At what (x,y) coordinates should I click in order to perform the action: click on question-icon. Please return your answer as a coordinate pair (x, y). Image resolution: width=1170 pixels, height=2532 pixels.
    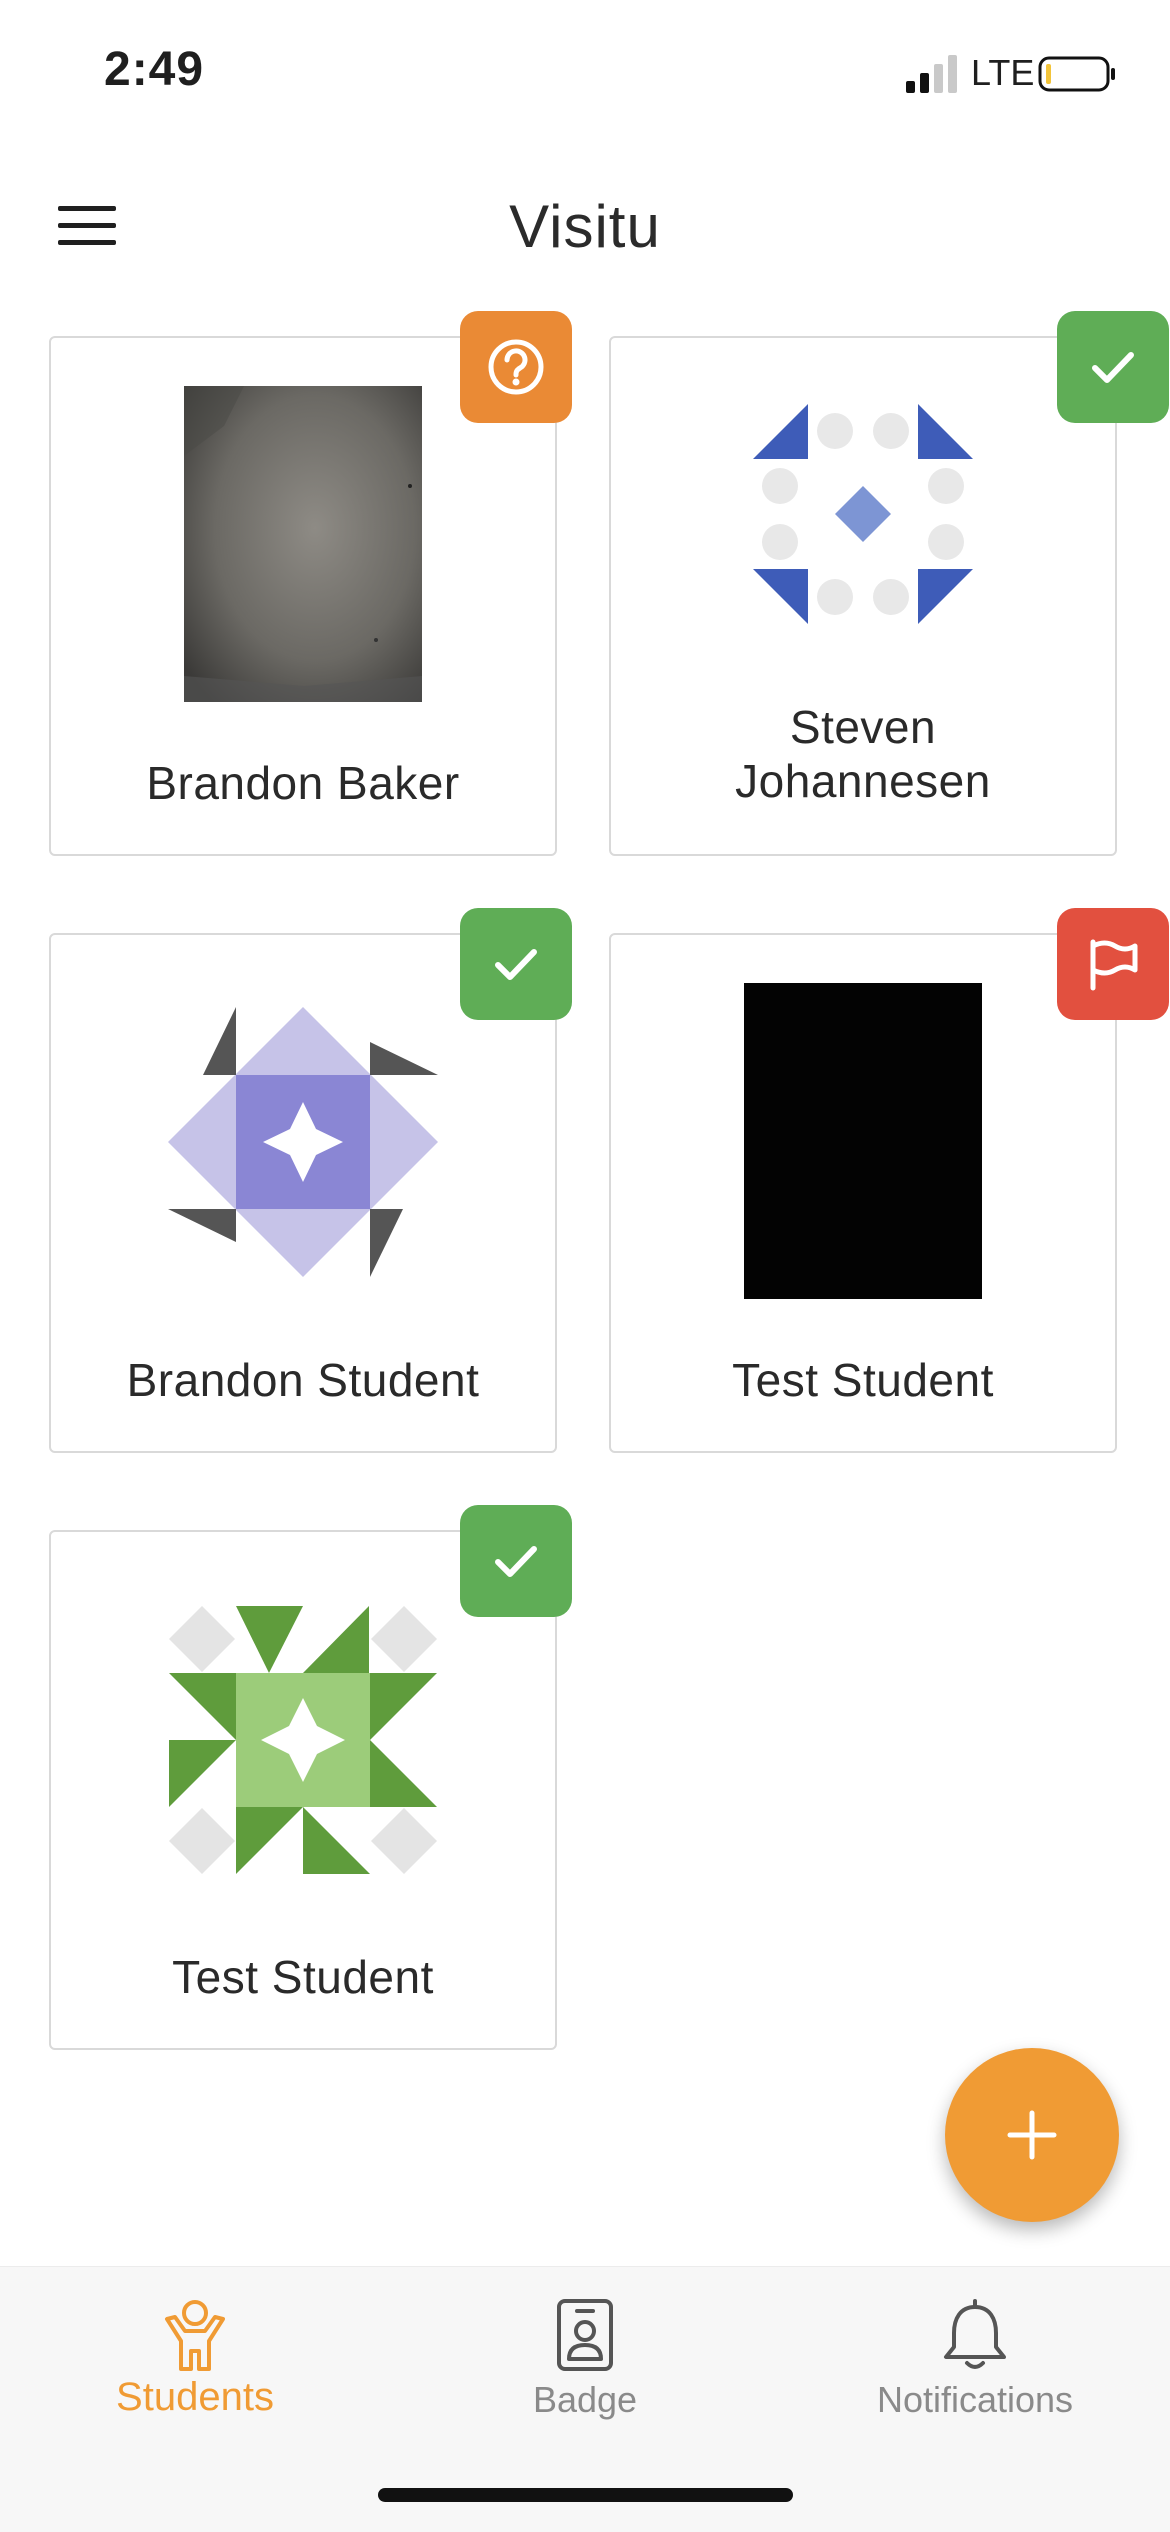
    Looking at the image, I should click on (516, 367).